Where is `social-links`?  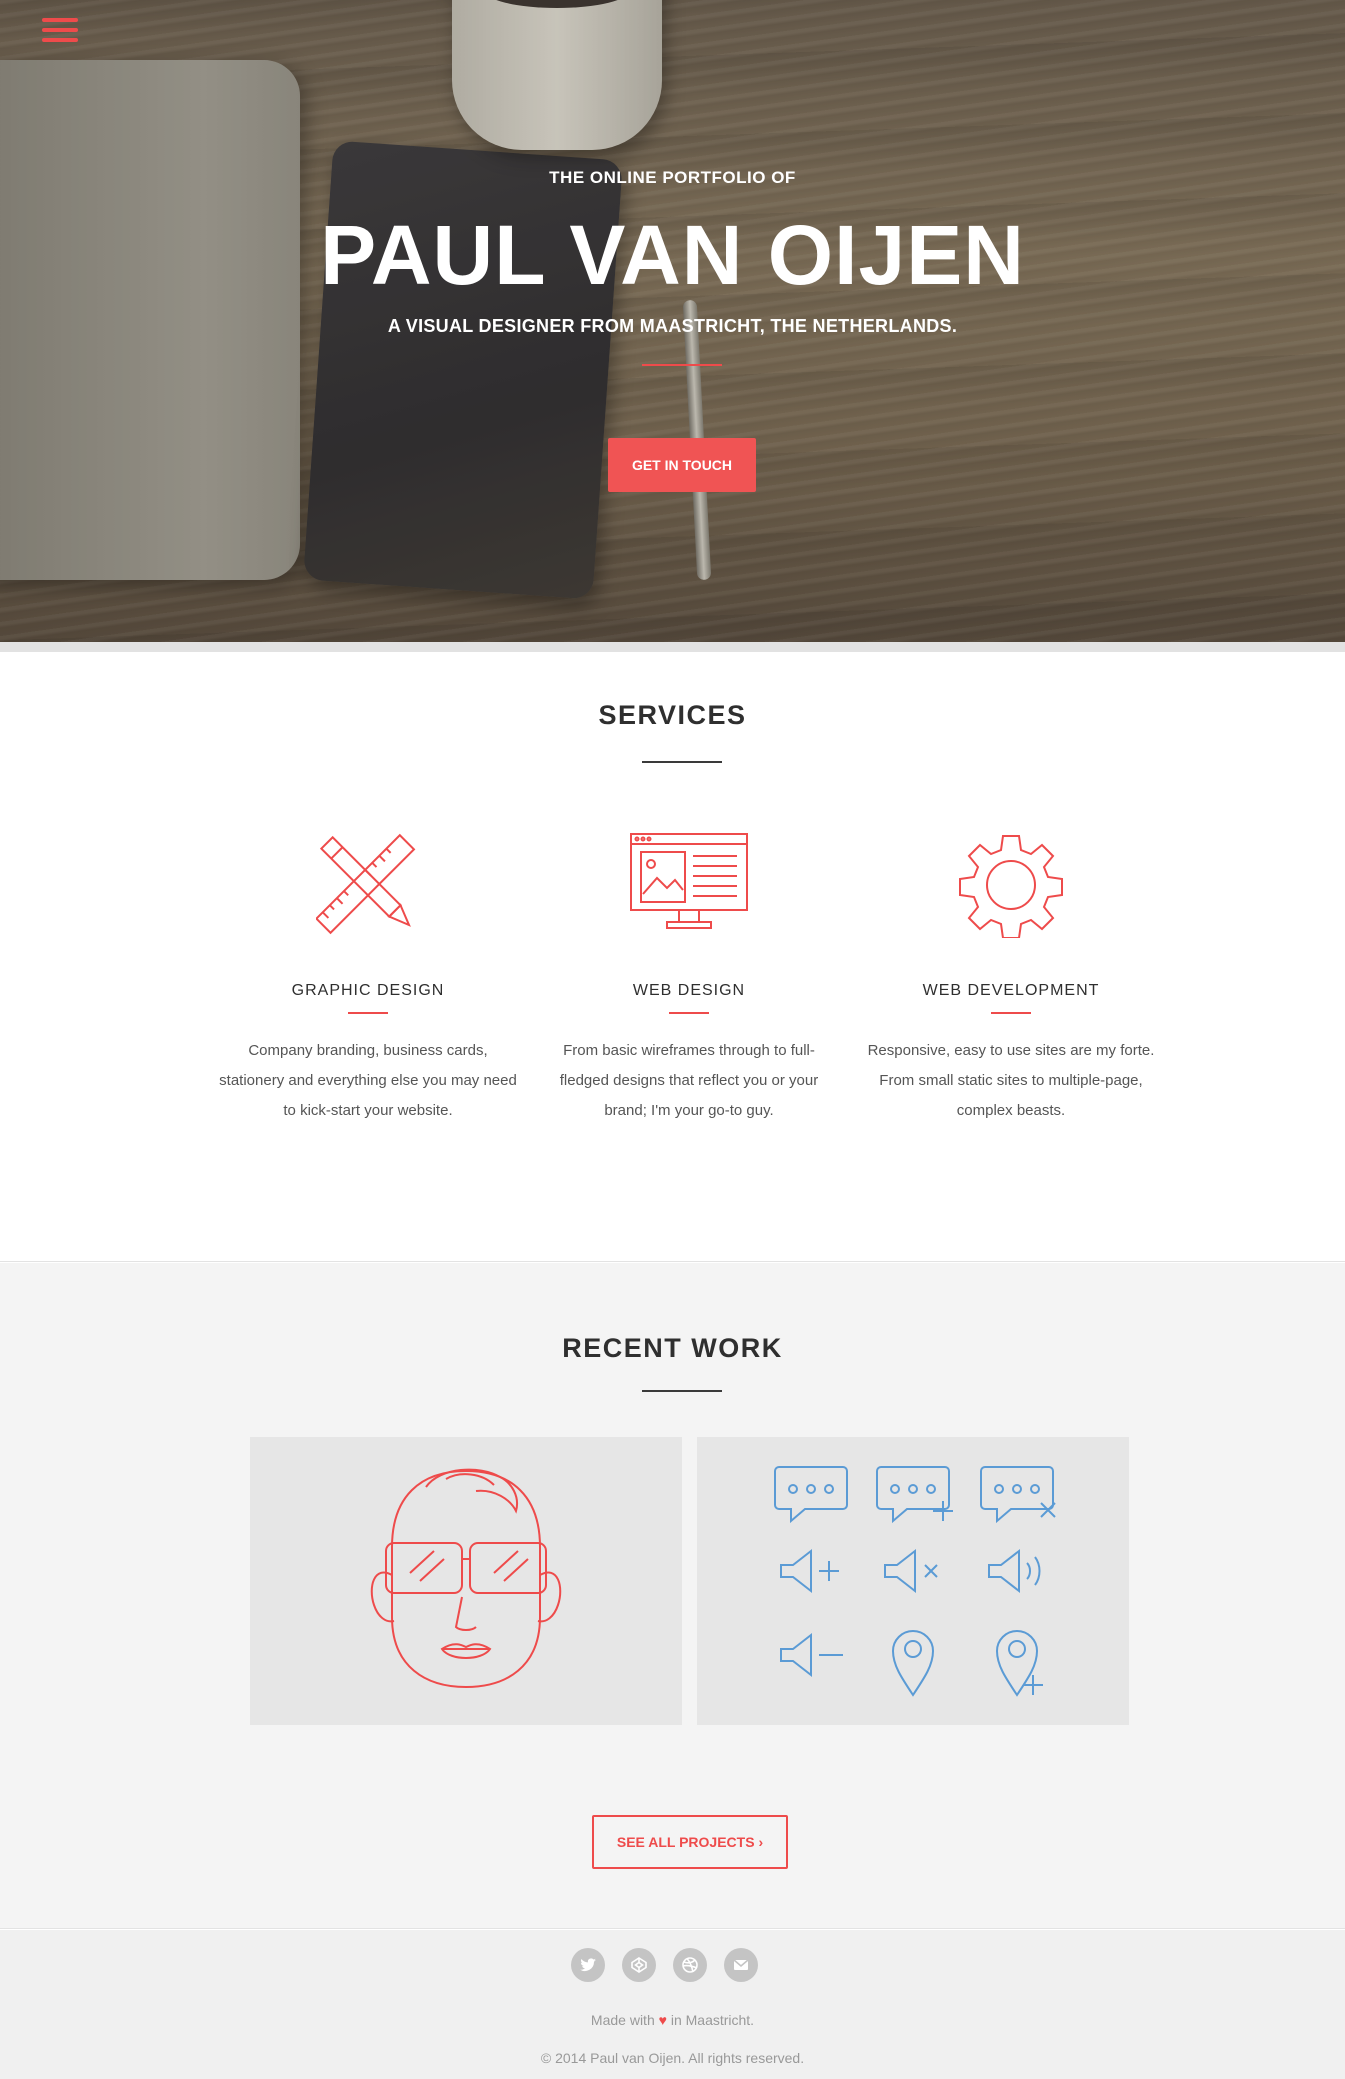 social-links is located at coordinates (672, 1966).